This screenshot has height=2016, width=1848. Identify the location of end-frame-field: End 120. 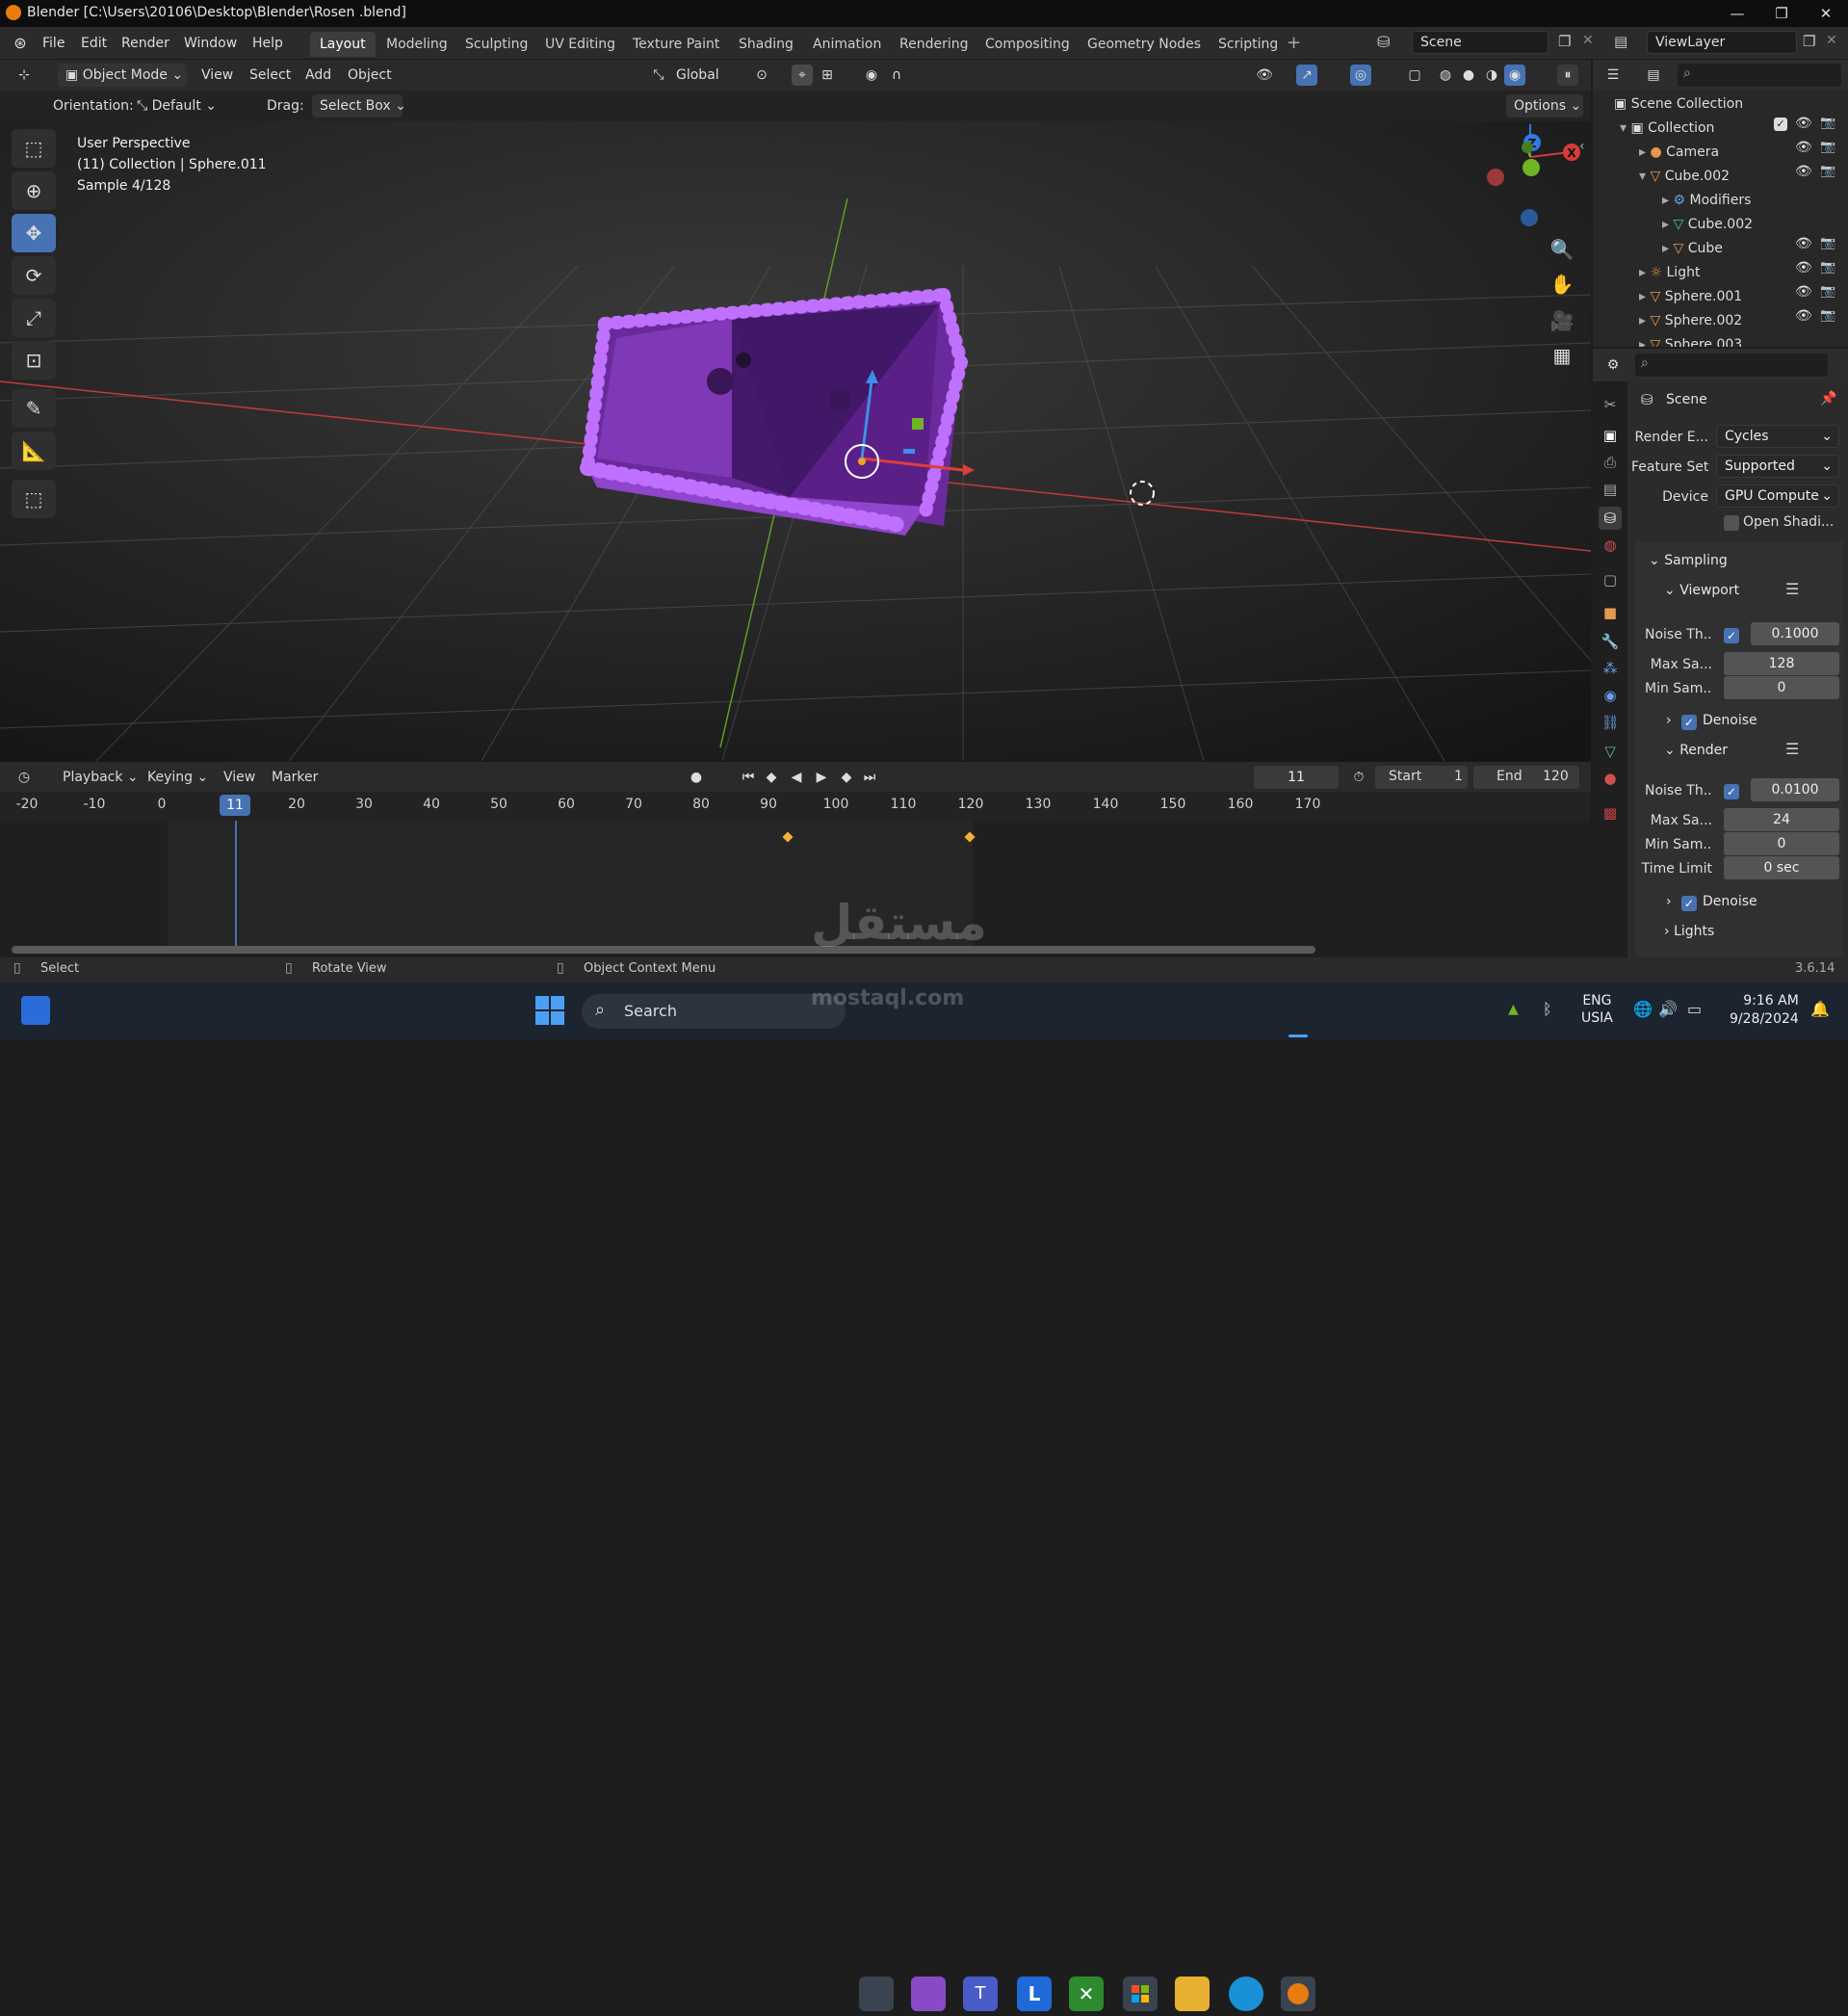
(1526, 777).